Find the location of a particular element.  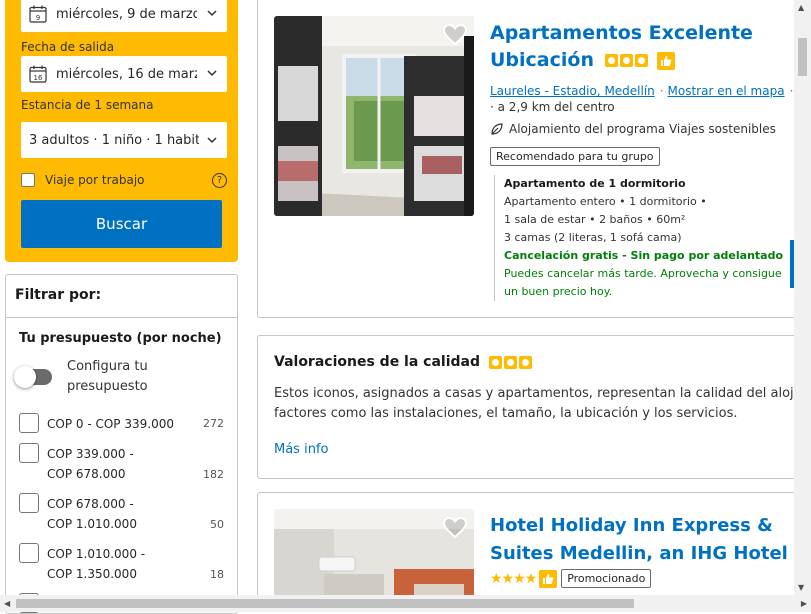

scroll-left-icon: ◀ is located at coordinates (7, 603).